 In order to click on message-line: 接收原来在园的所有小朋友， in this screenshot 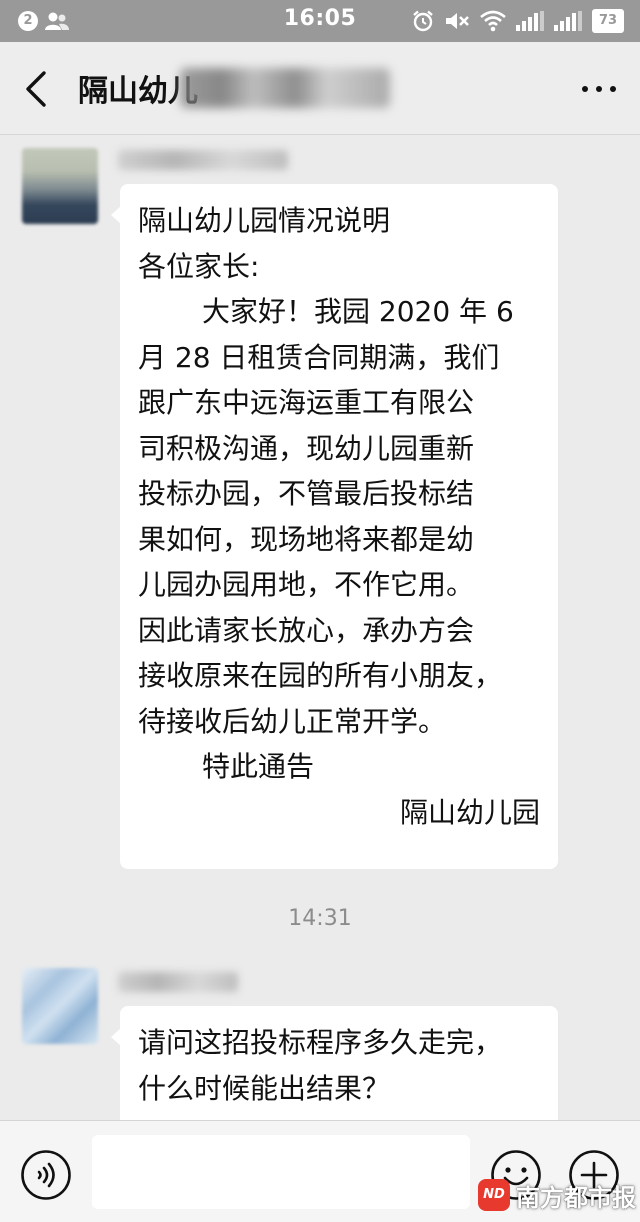, I will do `click(320, 675)`.